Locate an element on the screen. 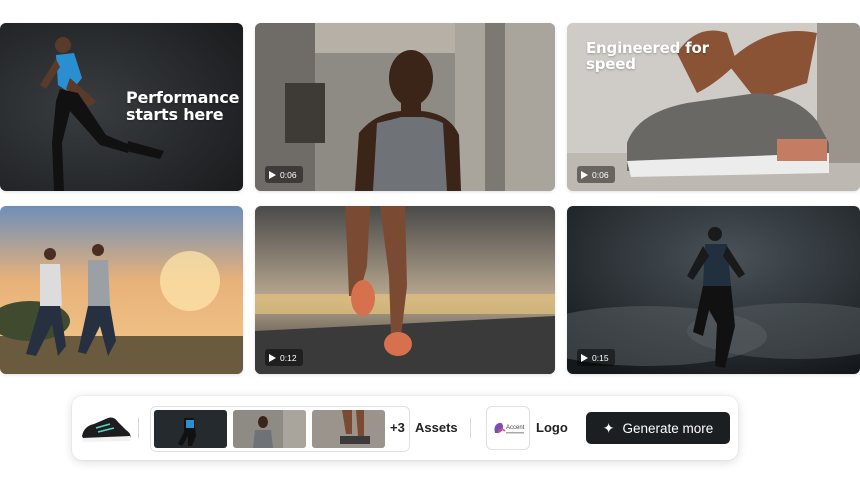  duration-text: 0:12 is located at coordinates (288, 357).